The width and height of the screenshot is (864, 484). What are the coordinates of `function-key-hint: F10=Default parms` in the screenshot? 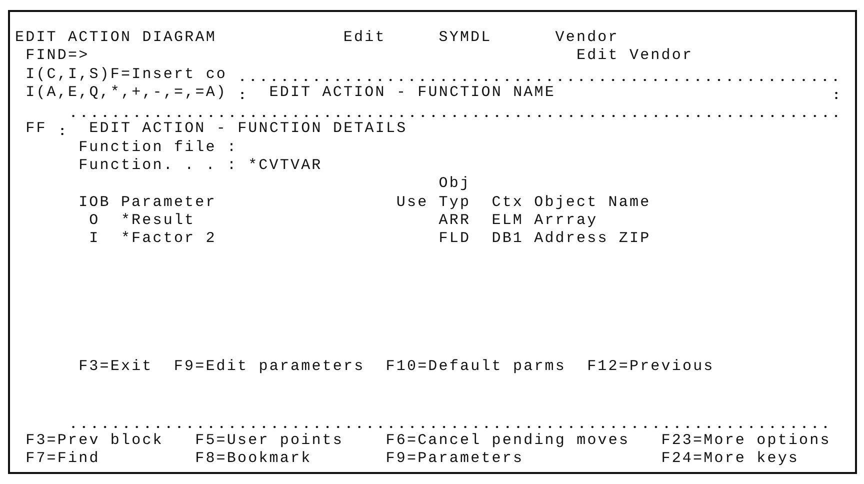 It's located at (476, 367).